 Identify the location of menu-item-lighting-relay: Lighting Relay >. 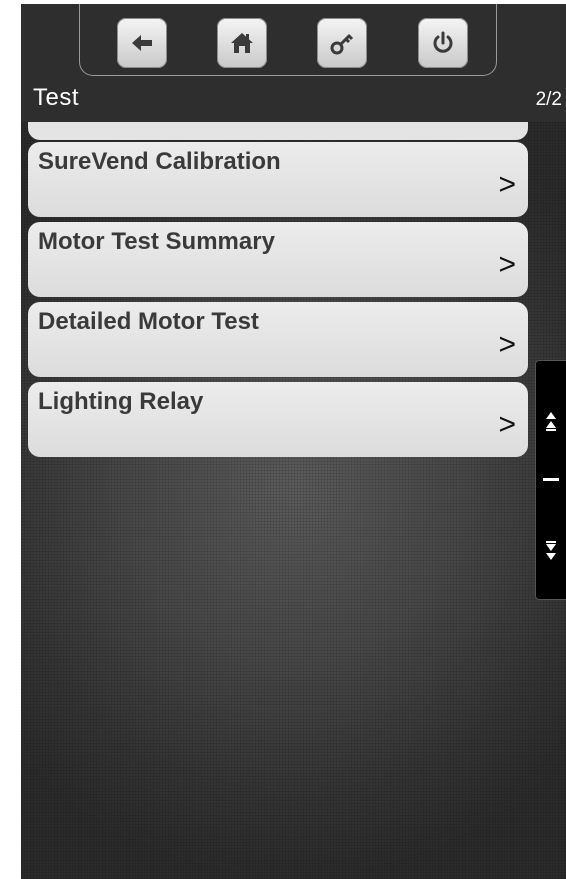
(278, 419).